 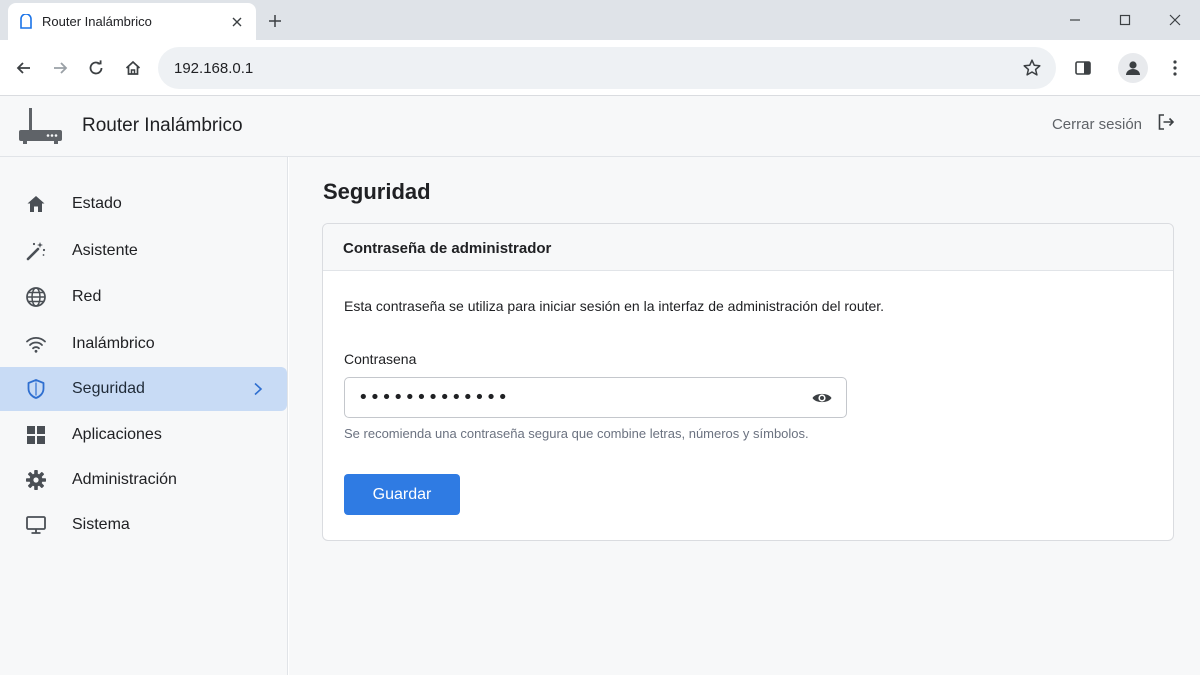 I want to click on password-field: •••••••••••••, so click(x=595, y=397).